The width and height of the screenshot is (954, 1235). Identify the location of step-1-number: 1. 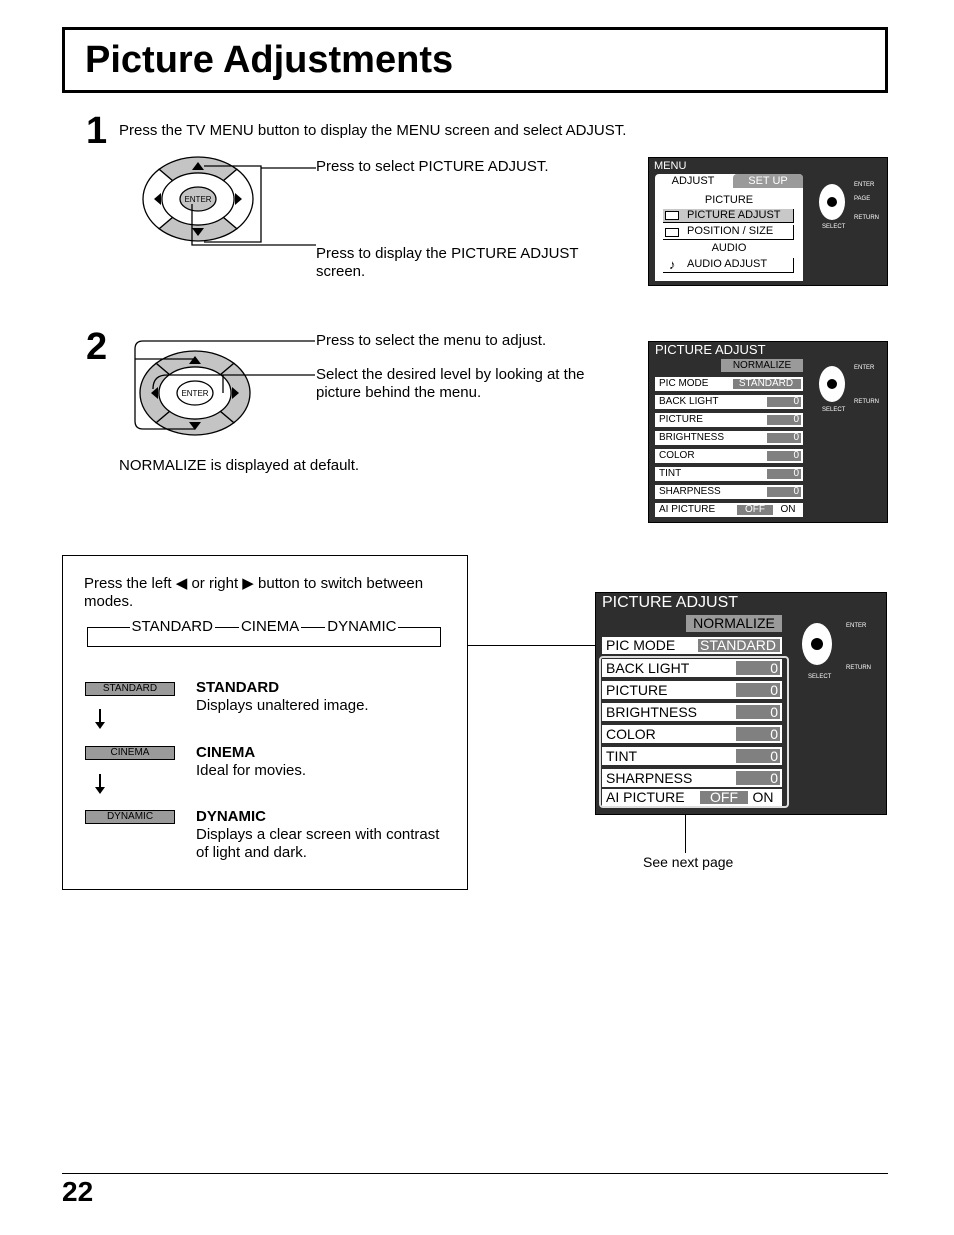
(97, 131).